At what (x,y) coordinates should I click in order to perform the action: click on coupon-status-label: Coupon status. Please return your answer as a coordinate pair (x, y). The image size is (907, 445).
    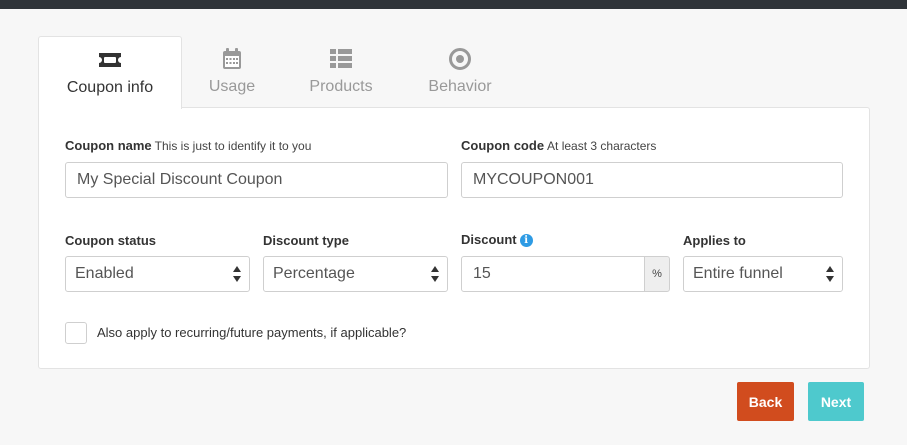
    Looking at the image, I should click on (110, 240).